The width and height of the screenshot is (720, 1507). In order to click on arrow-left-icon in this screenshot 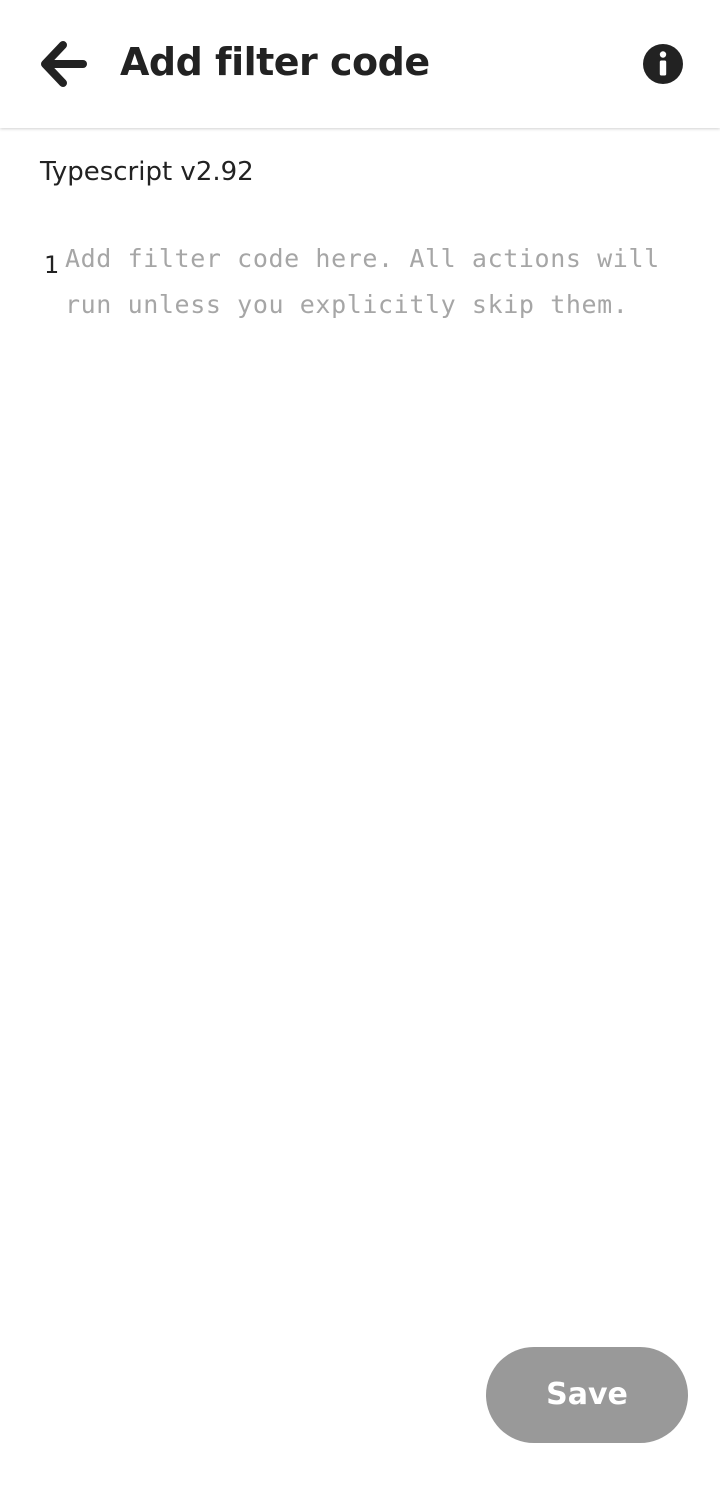, I will do `click(64, 64)`.